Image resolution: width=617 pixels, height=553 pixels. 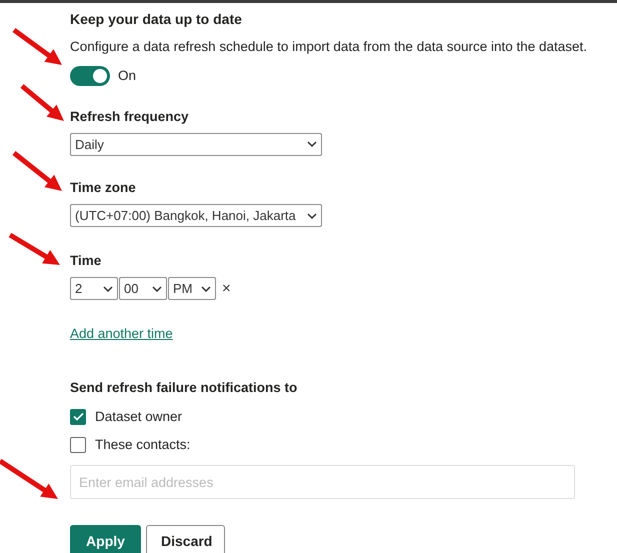 What do you see at coordinates (105, 539) in the screenshot?
I see `apply-button: Apply` at bounding box center [105, 539].